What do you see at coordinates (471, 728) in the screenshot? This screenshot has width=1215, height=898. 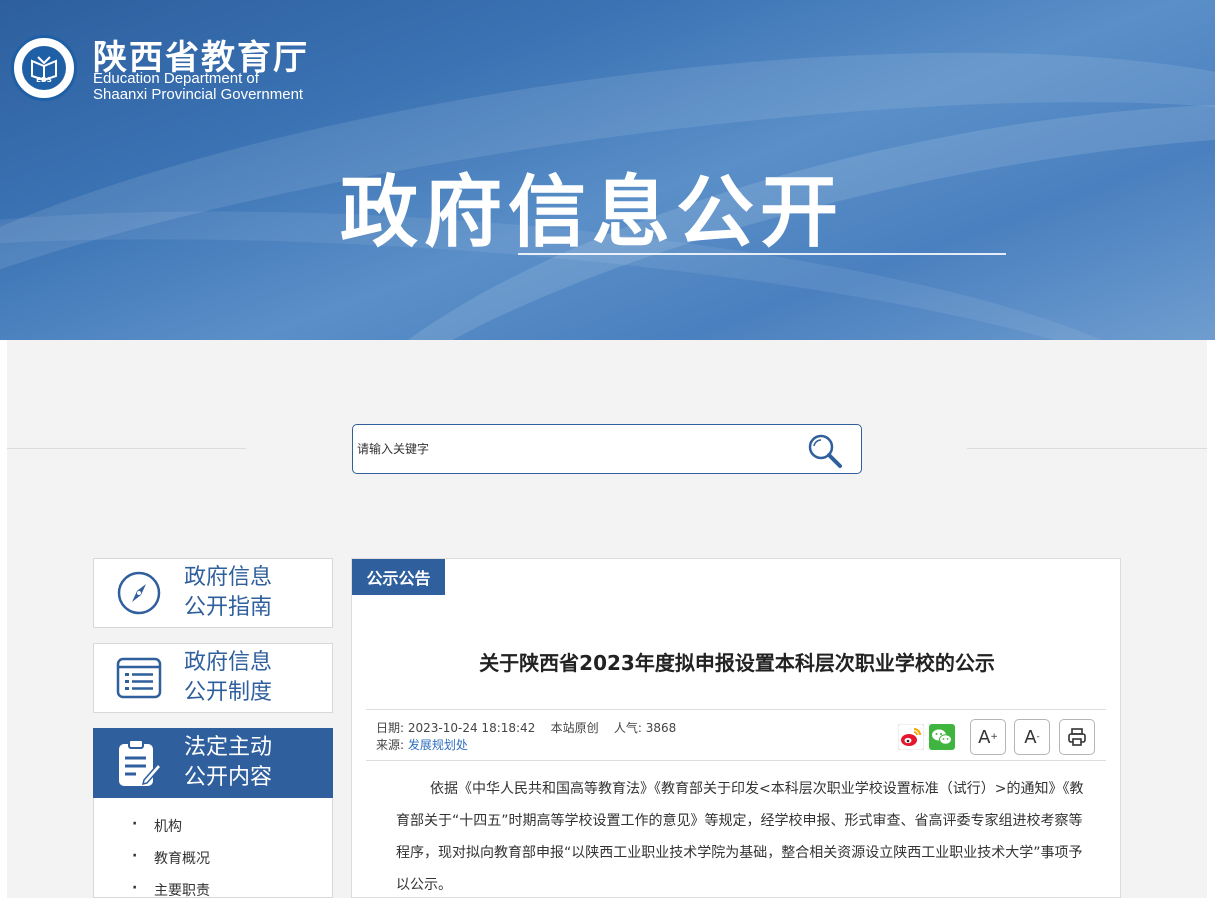 I see `article-date: 2023-10-24 18:18:42` at bounding box center [471, 728].